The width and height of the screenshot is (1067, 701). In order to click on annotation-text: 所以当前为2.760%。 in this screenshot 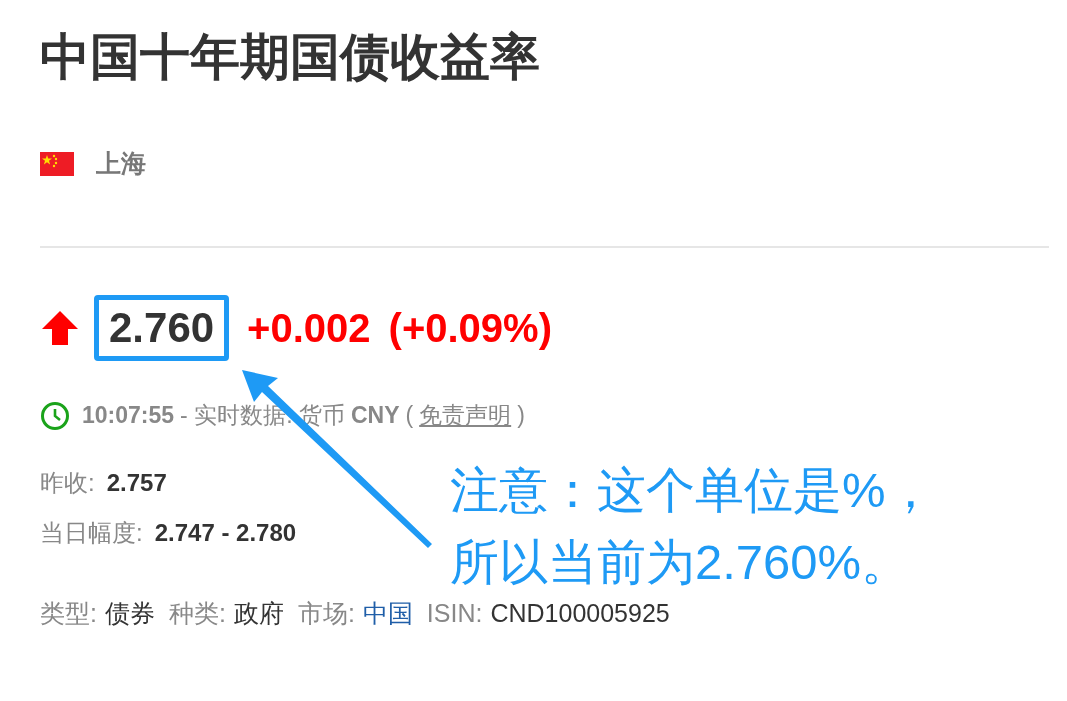, I will do `click(680, 562)`.